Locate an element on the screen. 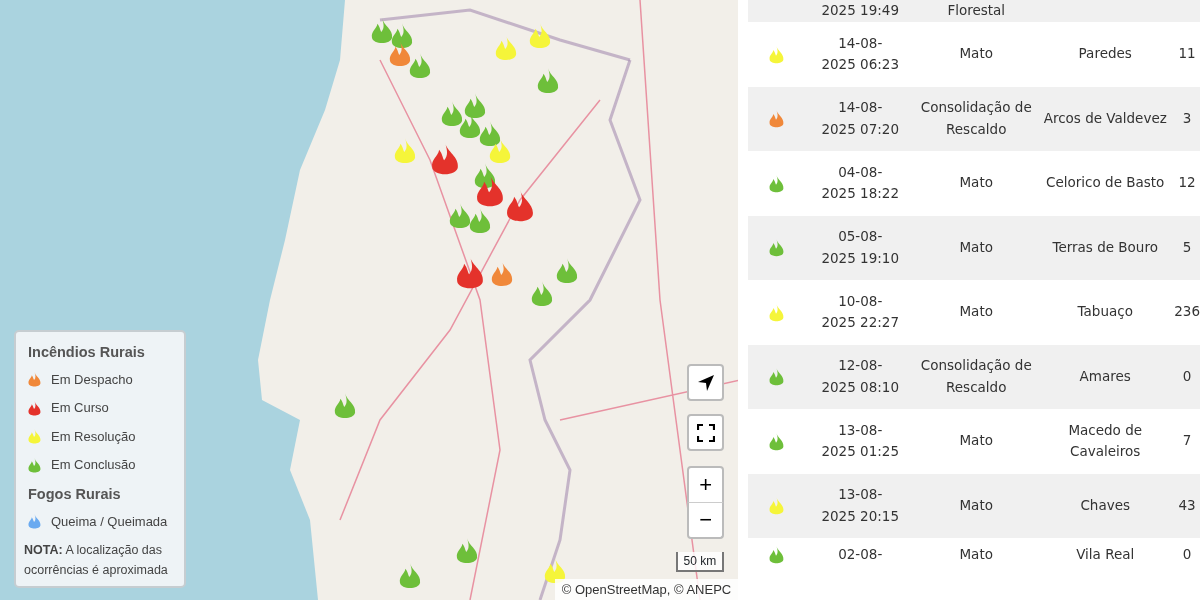  table-cell-text: 7 is located at coordinates (1187, 441).